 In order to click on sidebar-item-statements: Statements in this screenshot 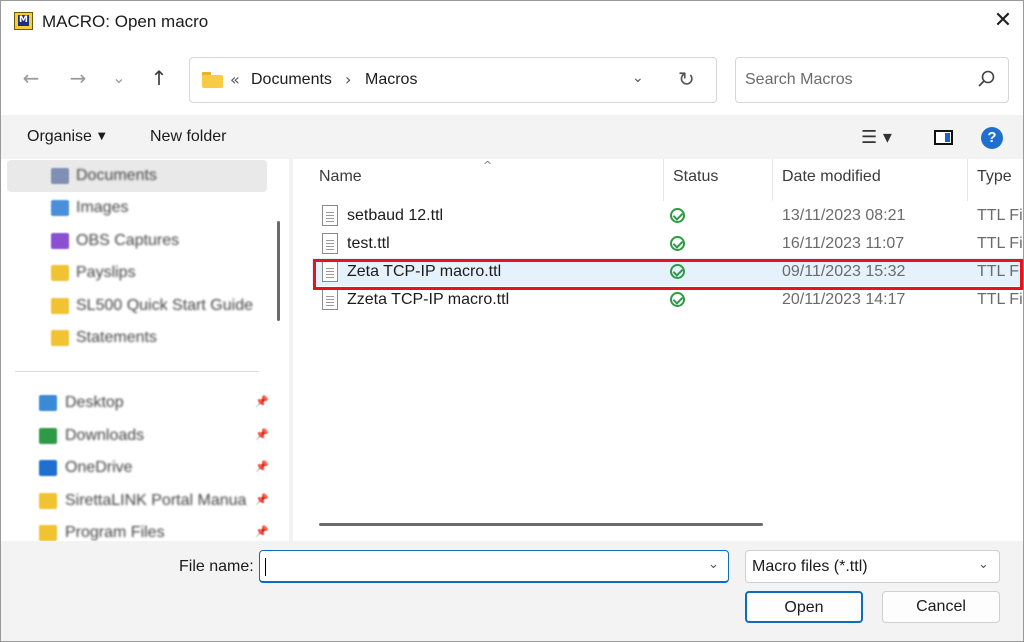, I will do `click(137, 338)`.